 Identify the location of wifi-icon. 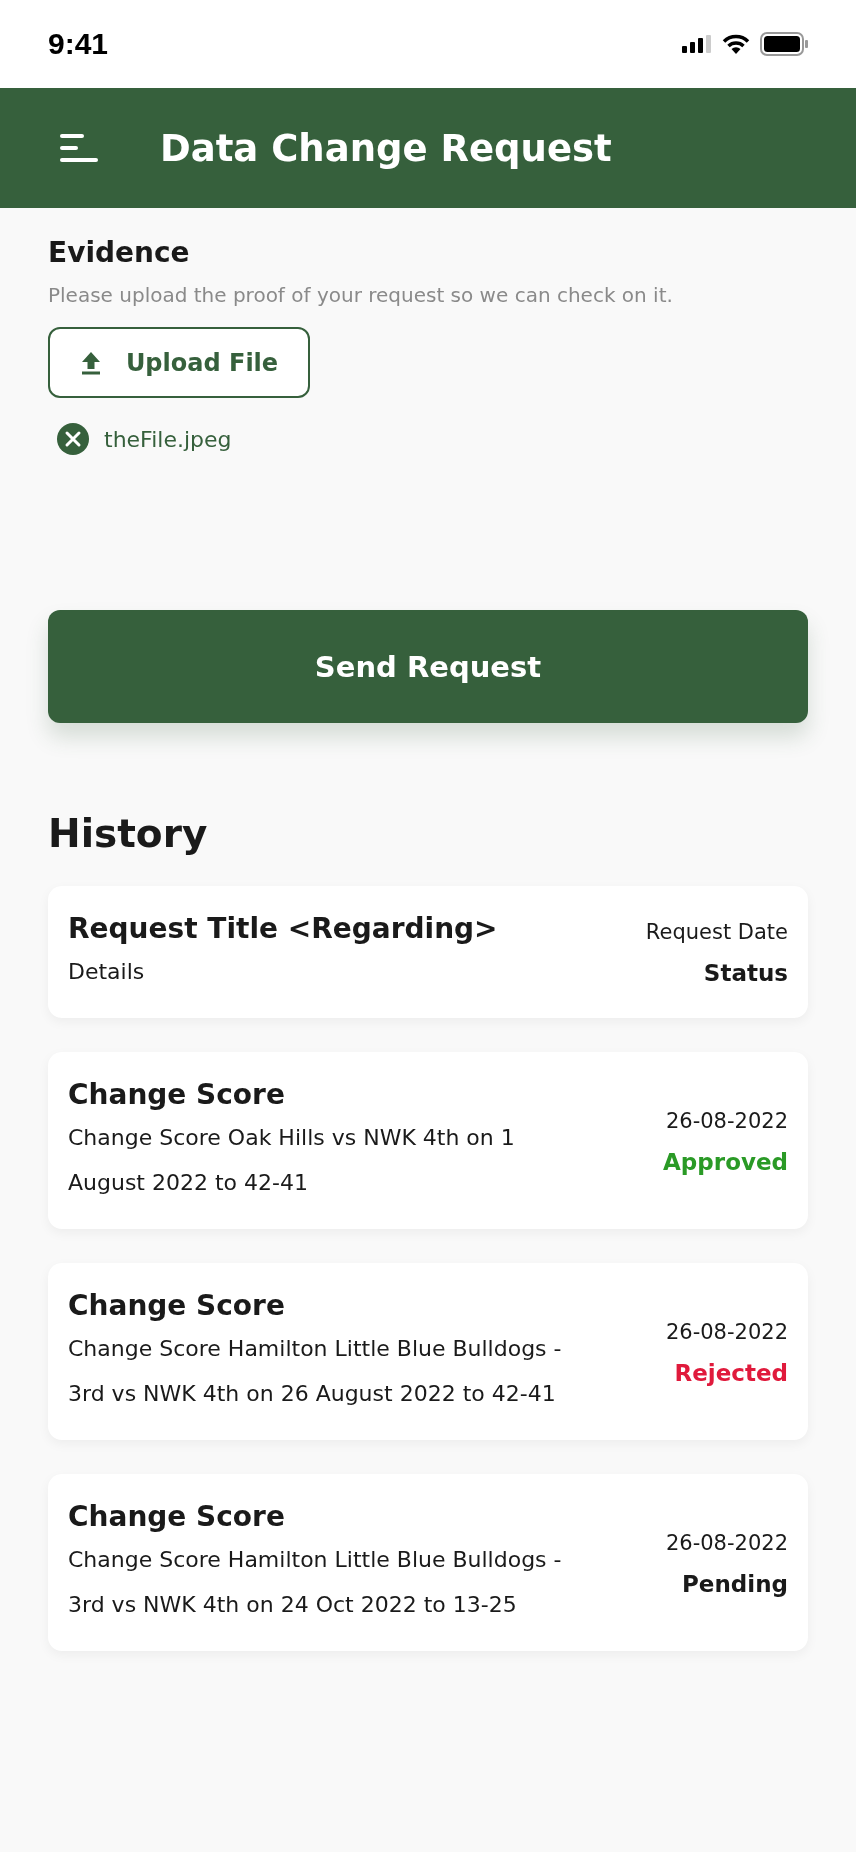
(736, 44).